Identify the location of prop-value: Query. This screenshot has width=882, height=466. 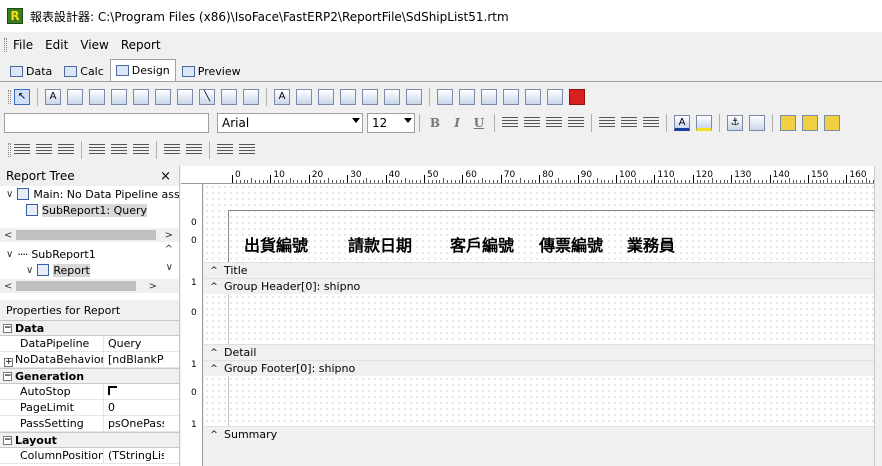
(134, 343).